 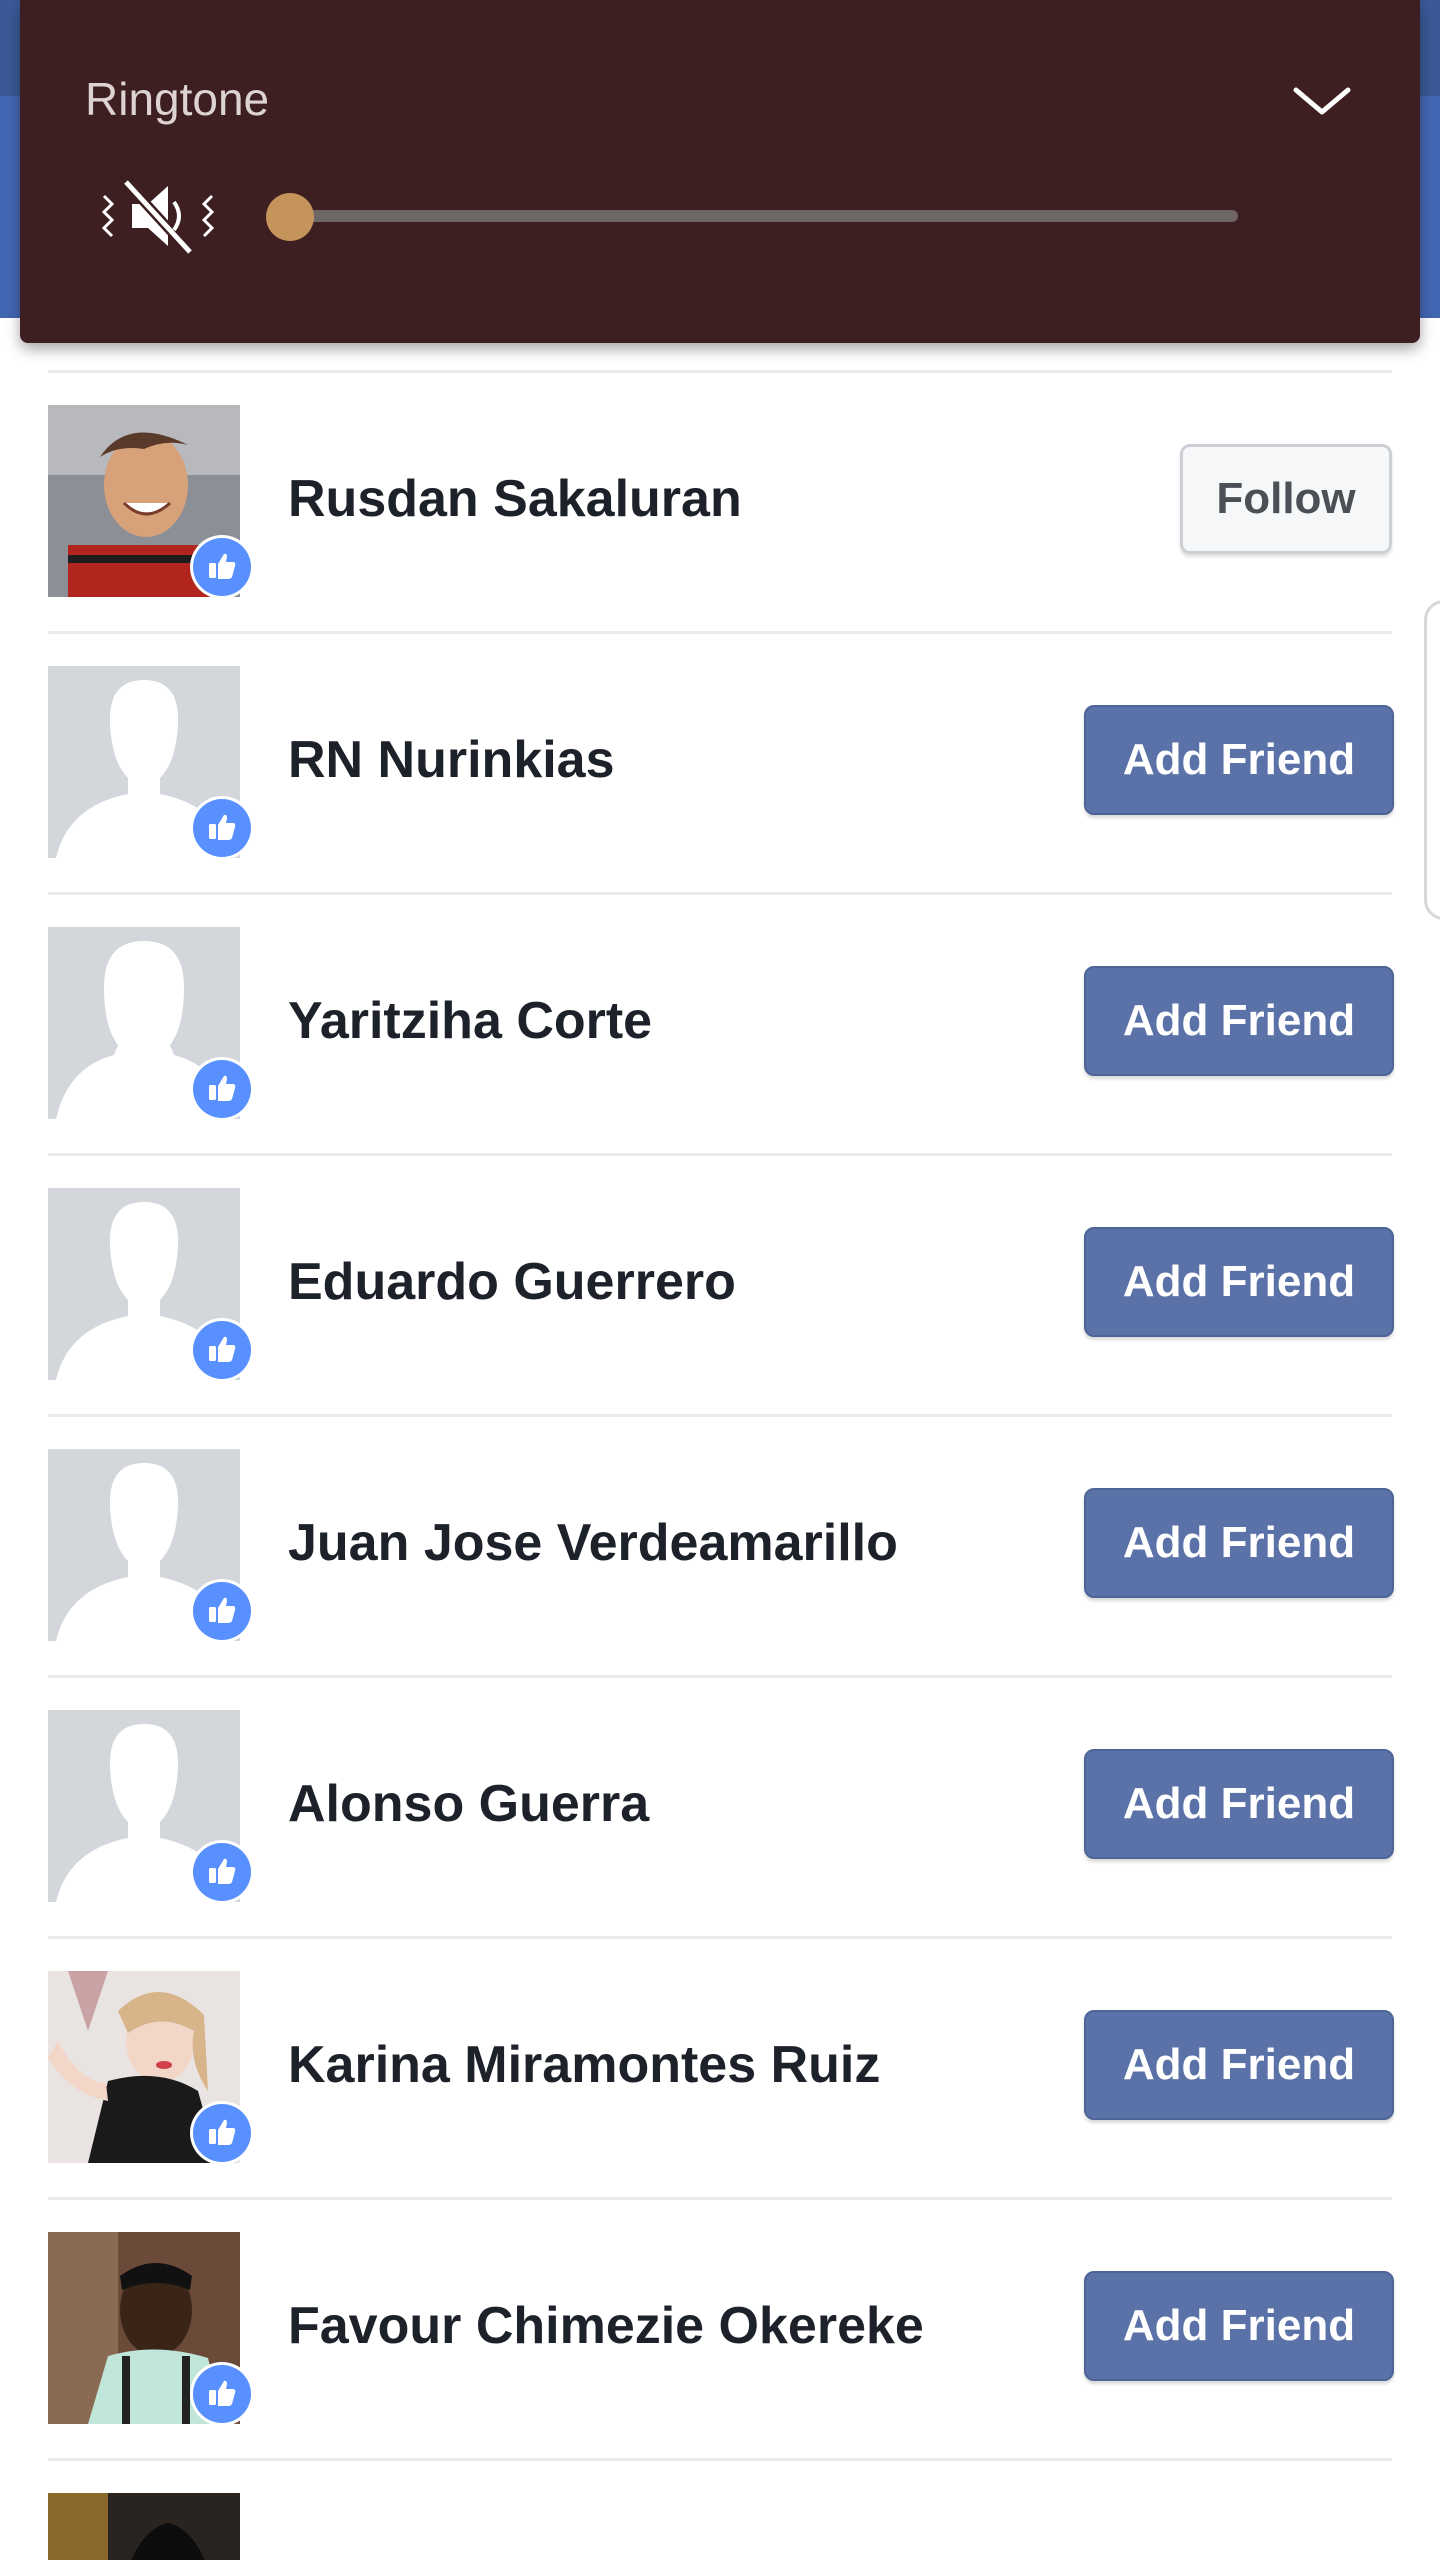 I want to click on list-item: Karina Miramontes Ruiz Add Friend, so click(x=721, y=2066).